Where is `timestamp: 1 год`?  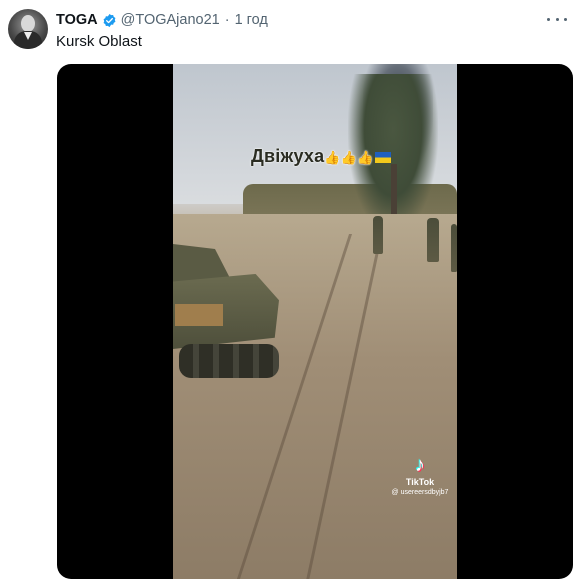 timestamp: 1 год is located at coordinates (251, 20).